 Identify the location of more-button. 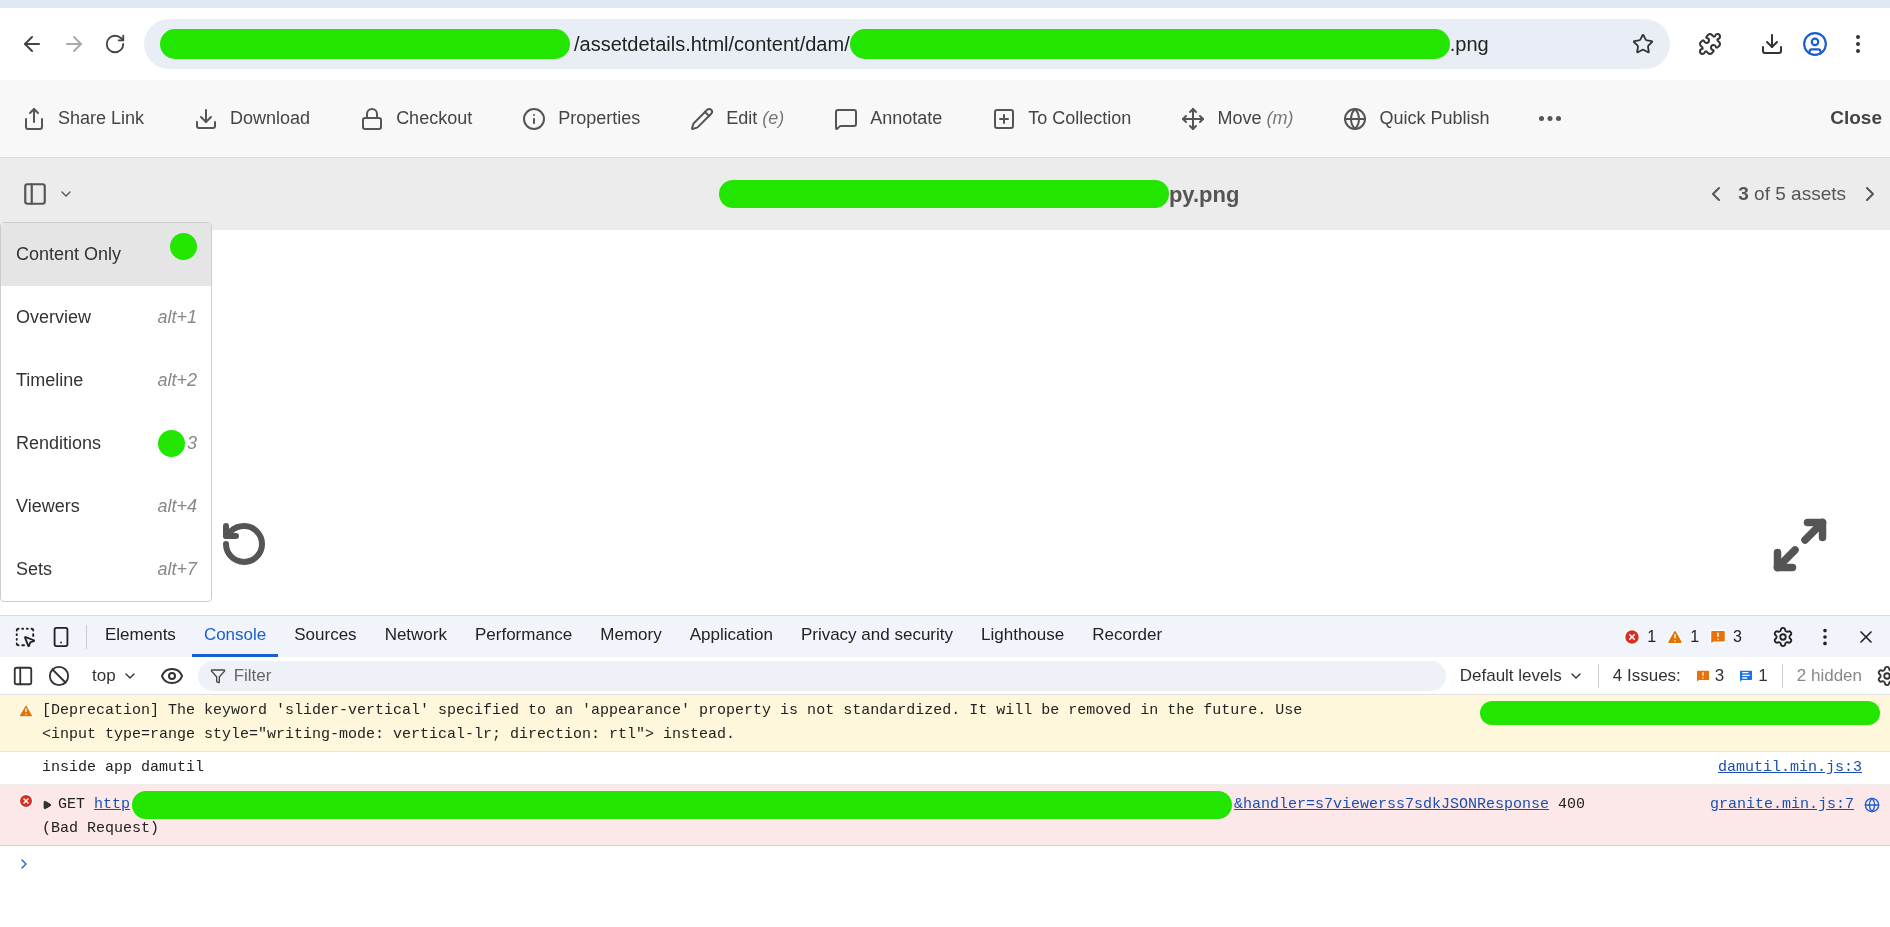
(1550, 118).